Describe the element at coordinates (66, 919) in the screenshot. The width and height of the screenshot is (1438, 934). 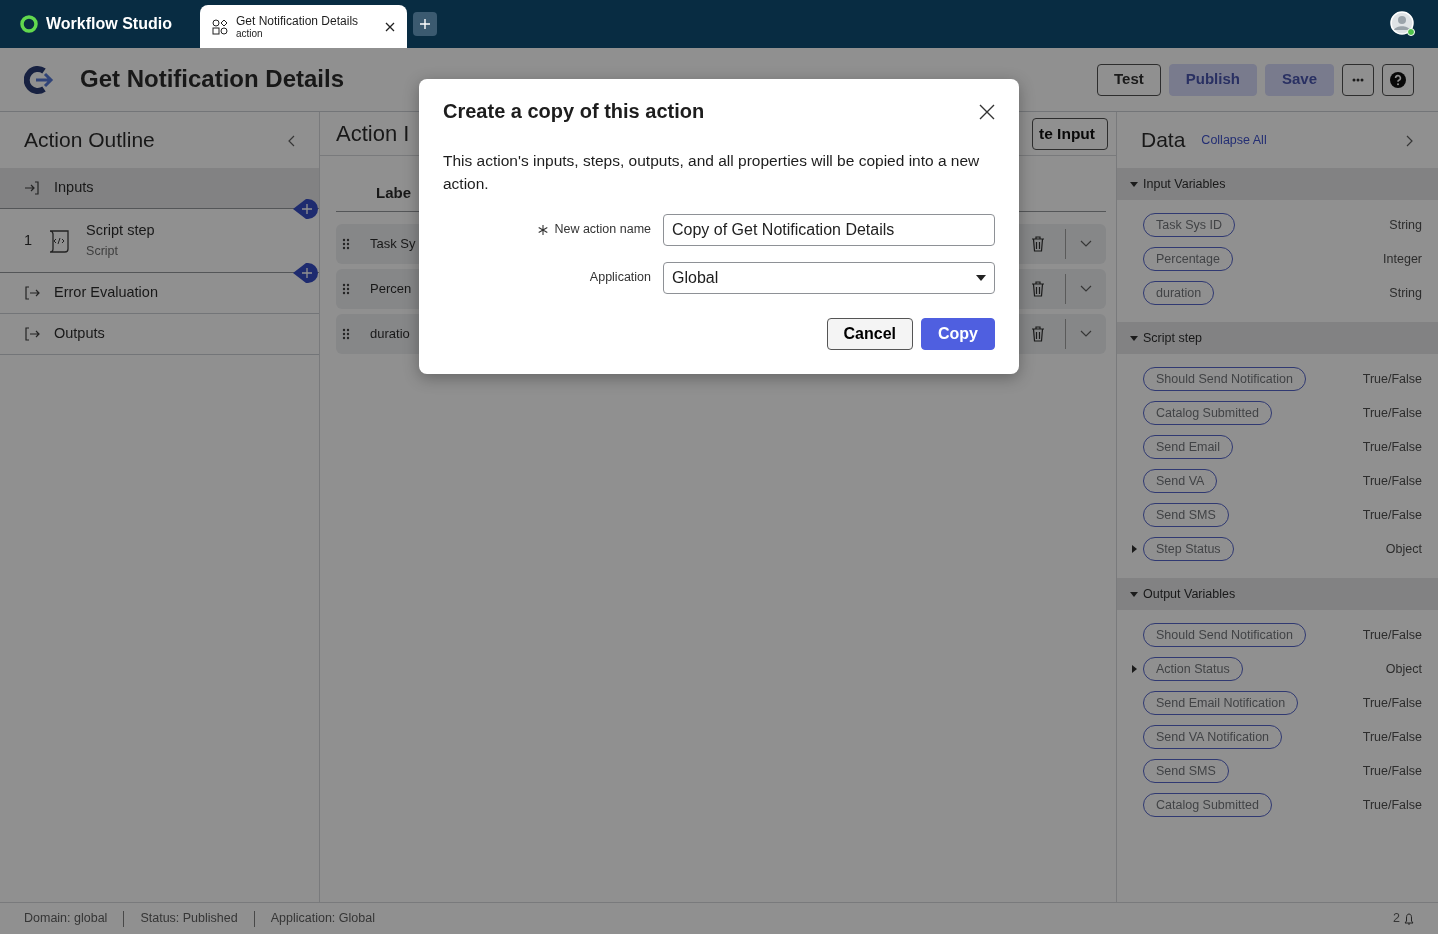
I see `status-text: Domain: global` at that location.